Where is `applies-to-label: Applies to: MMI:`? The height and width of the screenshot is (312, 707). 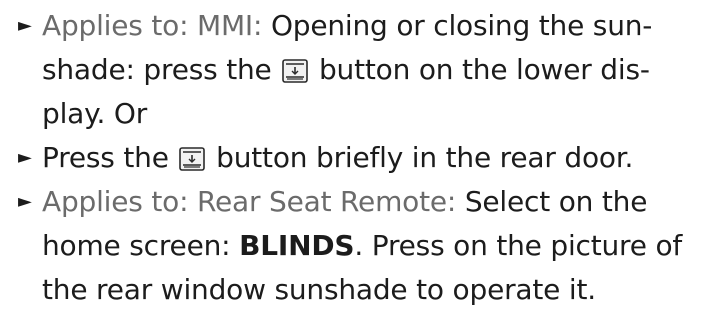 applies-to-label: Applies to: MMI: is located at coordinates (152, 25).